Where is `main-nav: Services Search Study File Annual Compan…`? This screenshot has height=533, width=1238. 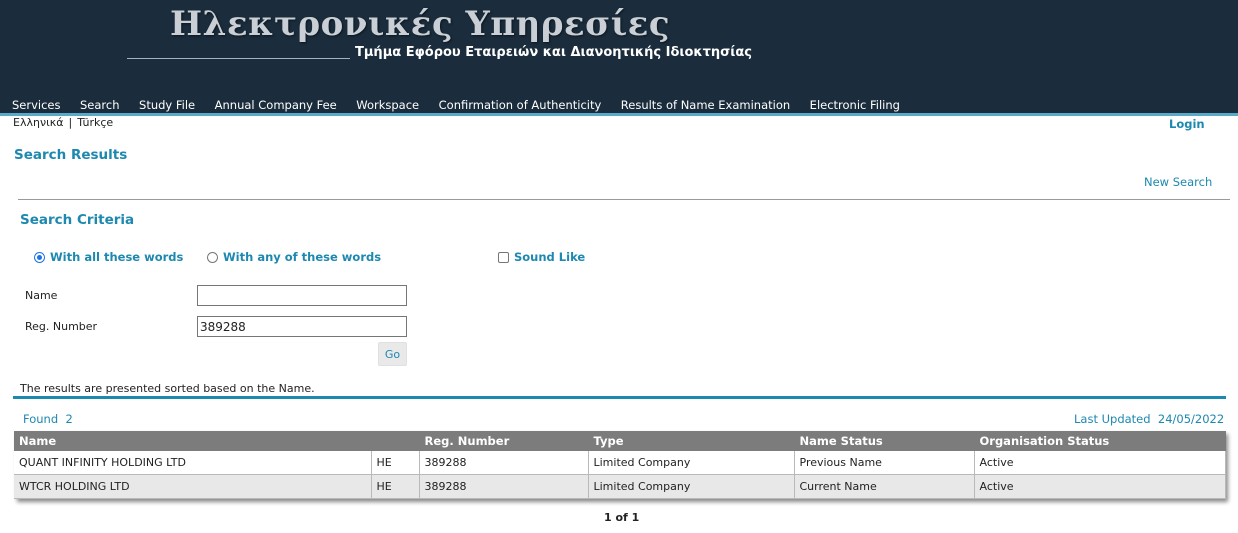
main-nav: Services Search Study File Annual Compan… is located at coordinates (464, 105).